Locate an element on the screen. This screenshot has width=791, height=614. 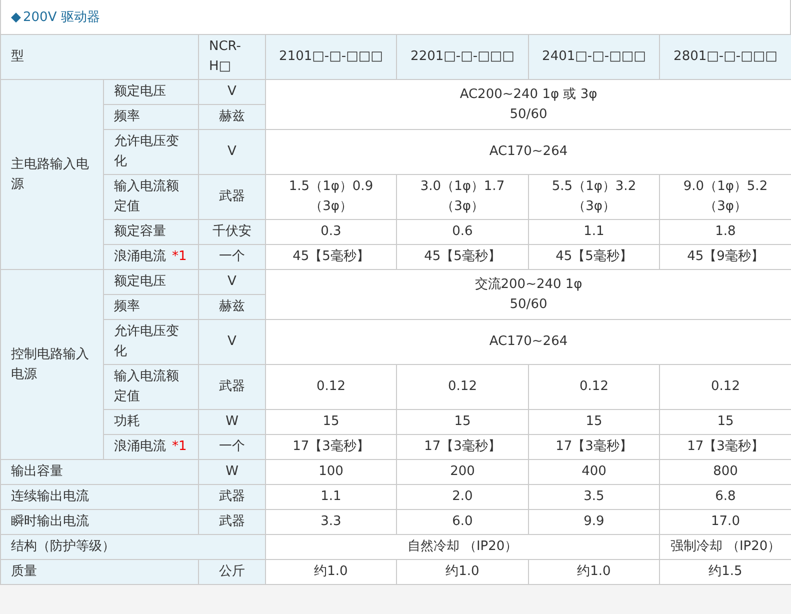
header-cell: 结构（防护等级） is located at coordinates (133, 547).